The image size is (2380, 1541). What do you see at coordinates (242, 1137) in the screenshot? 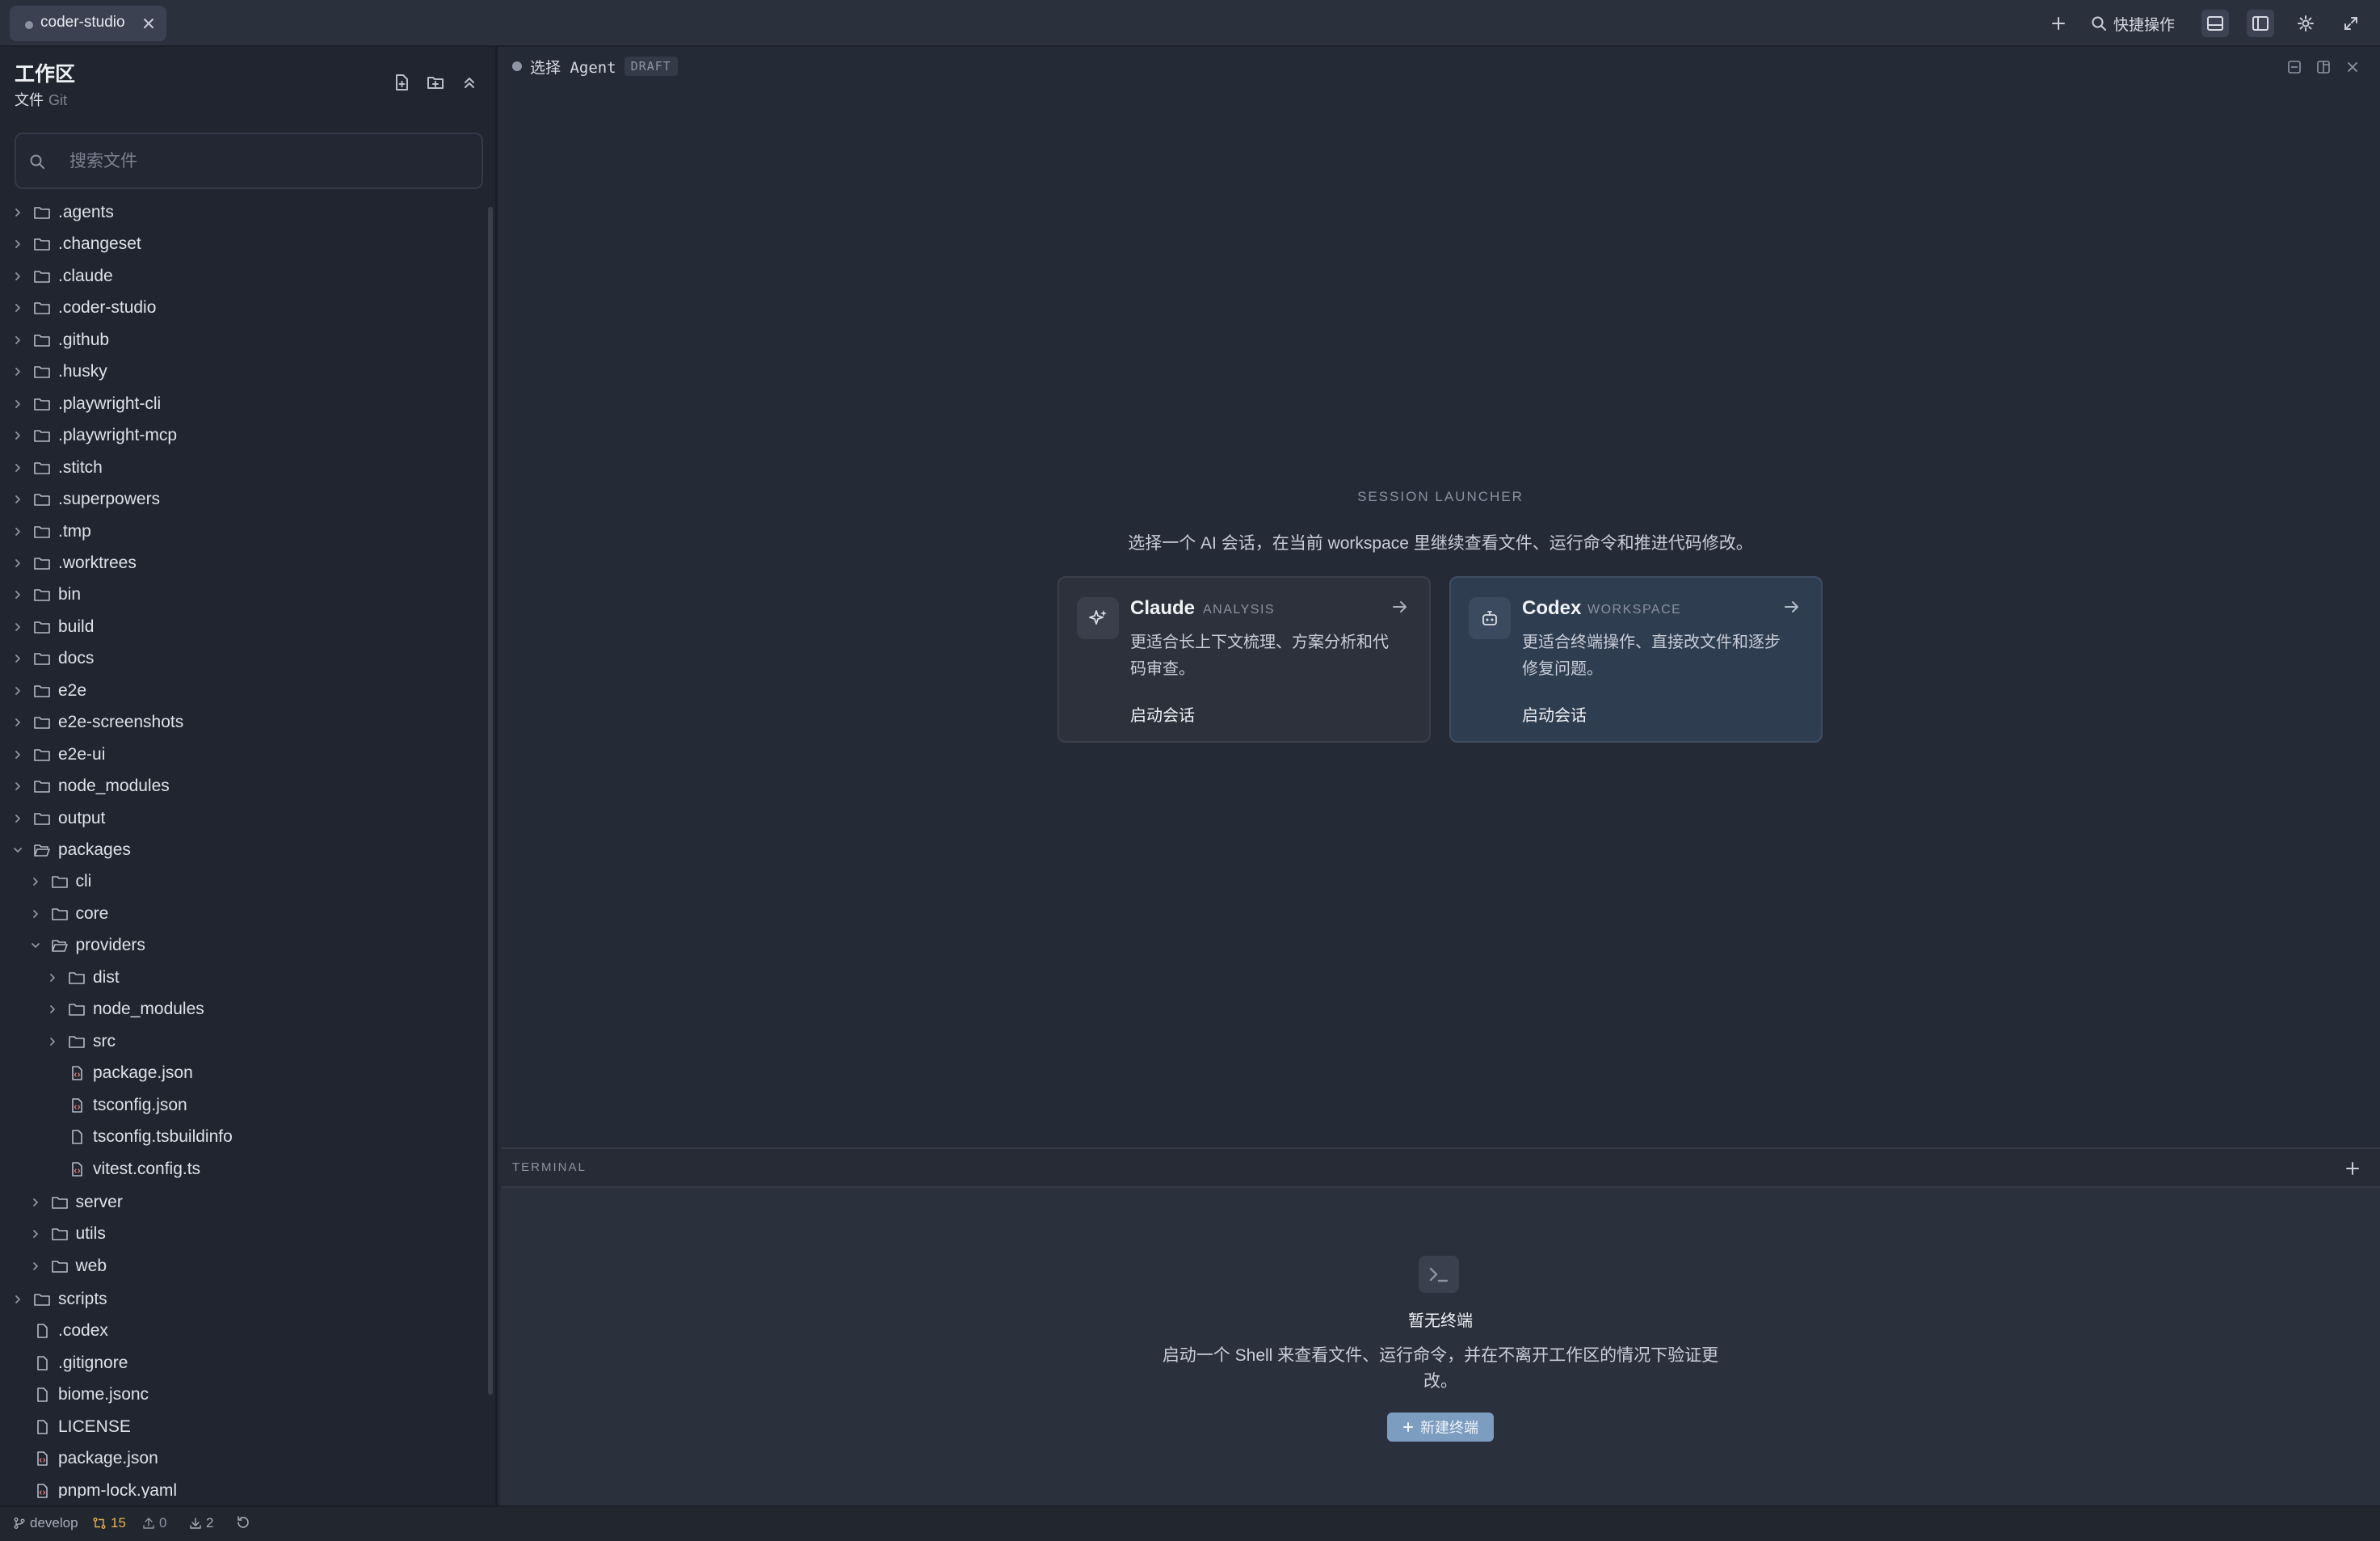
I see `tree-file-tsconfig-tsbuildinfo: tsconfig.tsbuildinfo` at bounding box center [242, 1137].